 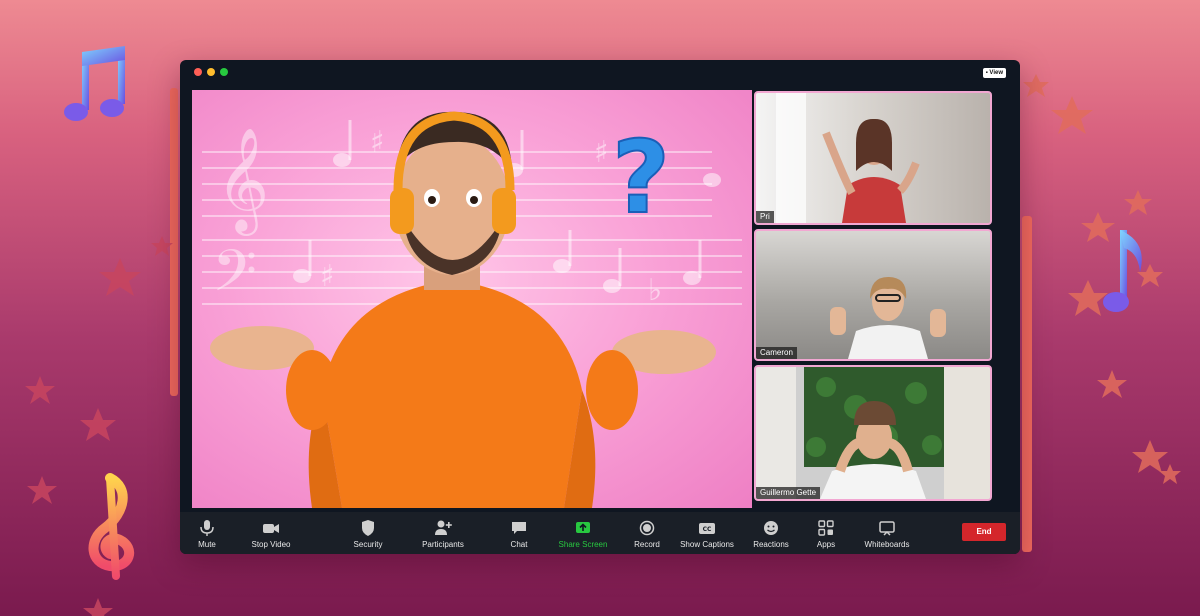 I want to click on video-camera-icon, so click(x=271, y=528).